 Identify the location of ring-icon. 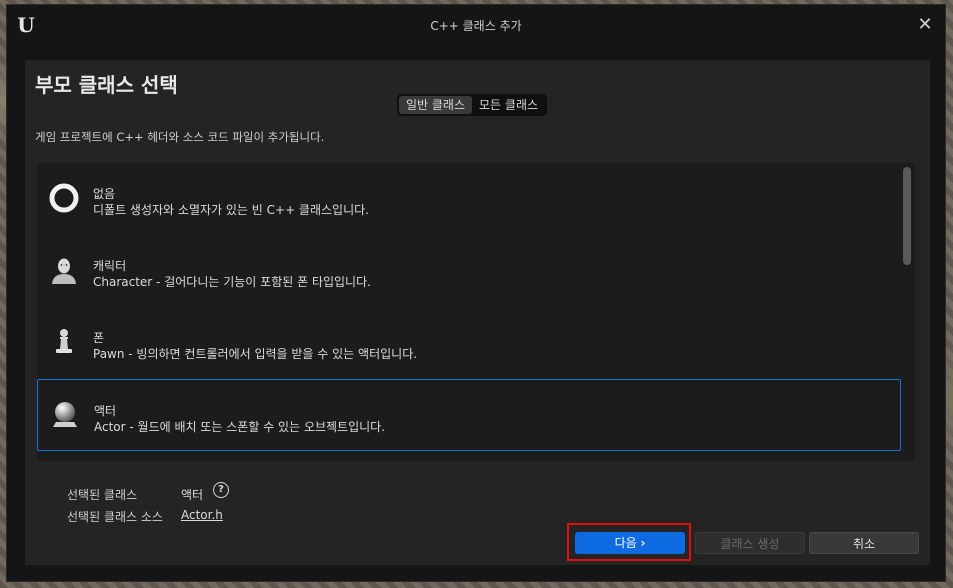
(64, 198).